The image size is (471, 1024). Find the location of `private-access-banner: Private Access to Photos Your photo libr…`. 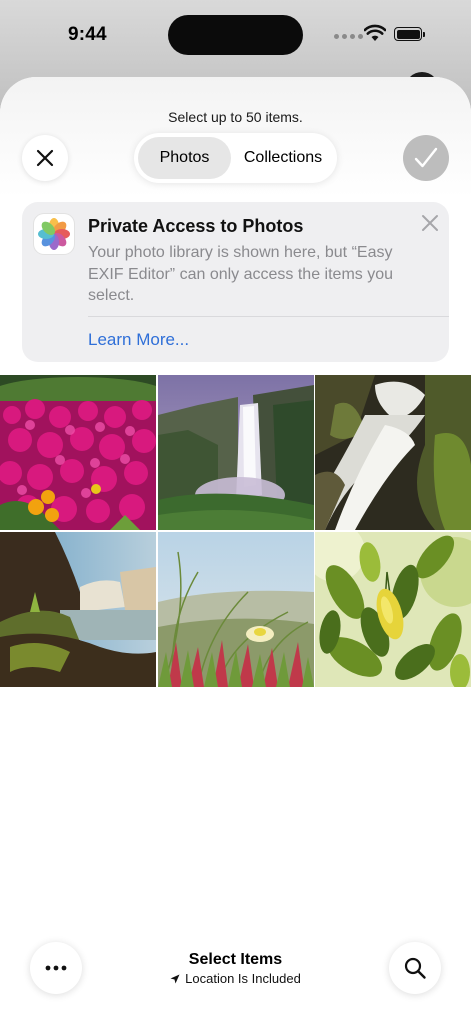

private-access-banner: Private Access to Photos Your photo libr… is located at coordinates (235, 282).